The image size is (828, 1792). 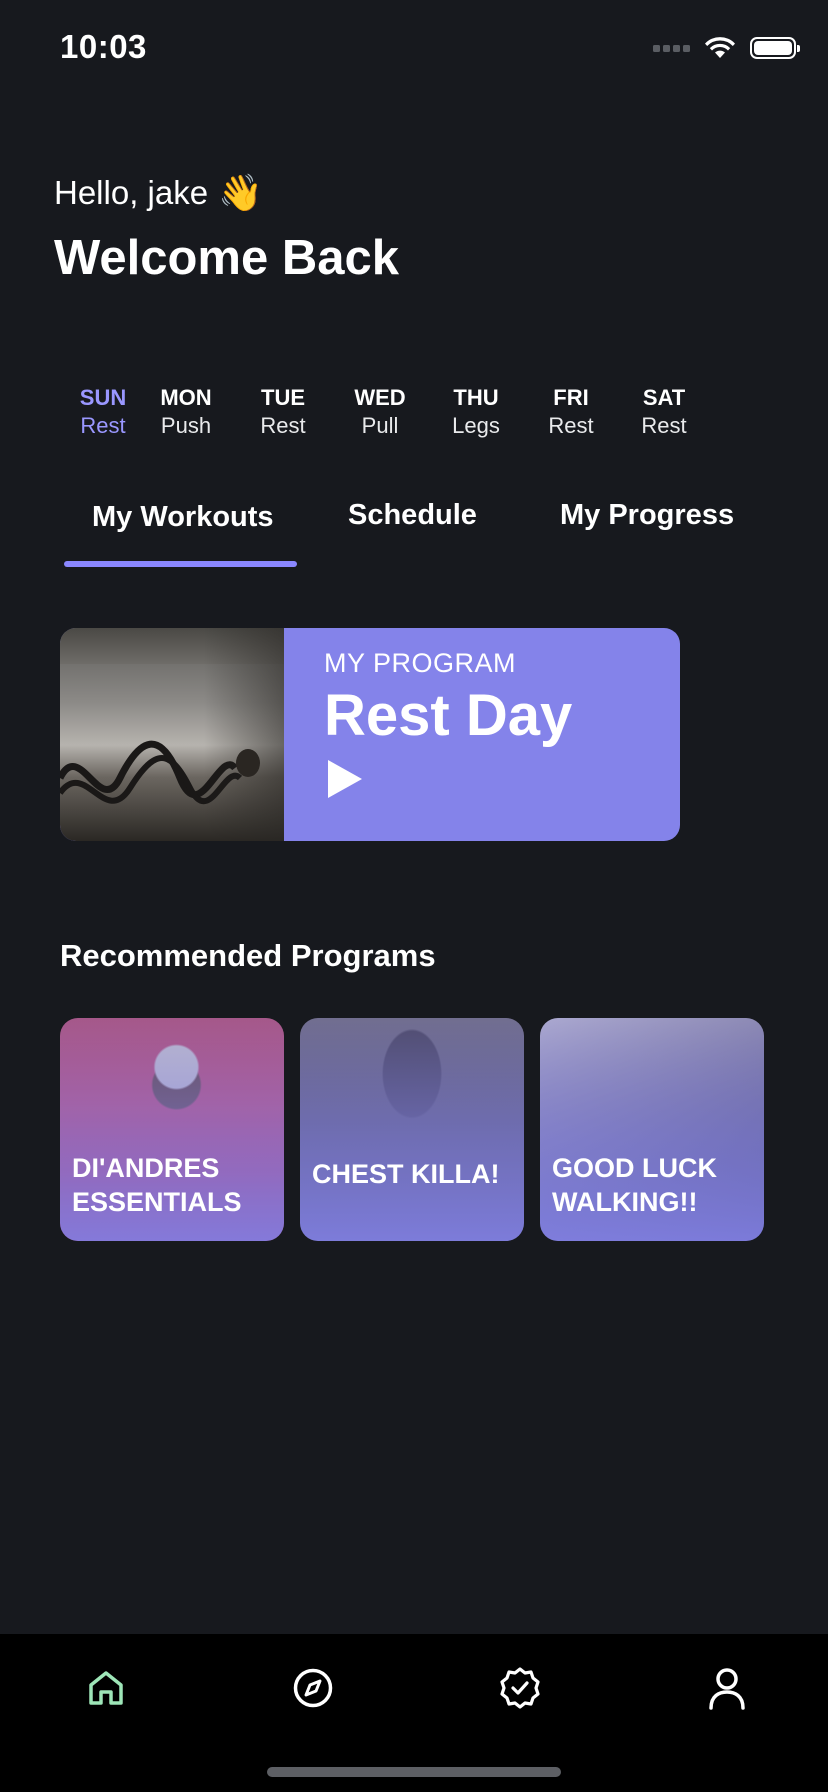 I want to click on compass-icon, so click(x=313, y=1688).